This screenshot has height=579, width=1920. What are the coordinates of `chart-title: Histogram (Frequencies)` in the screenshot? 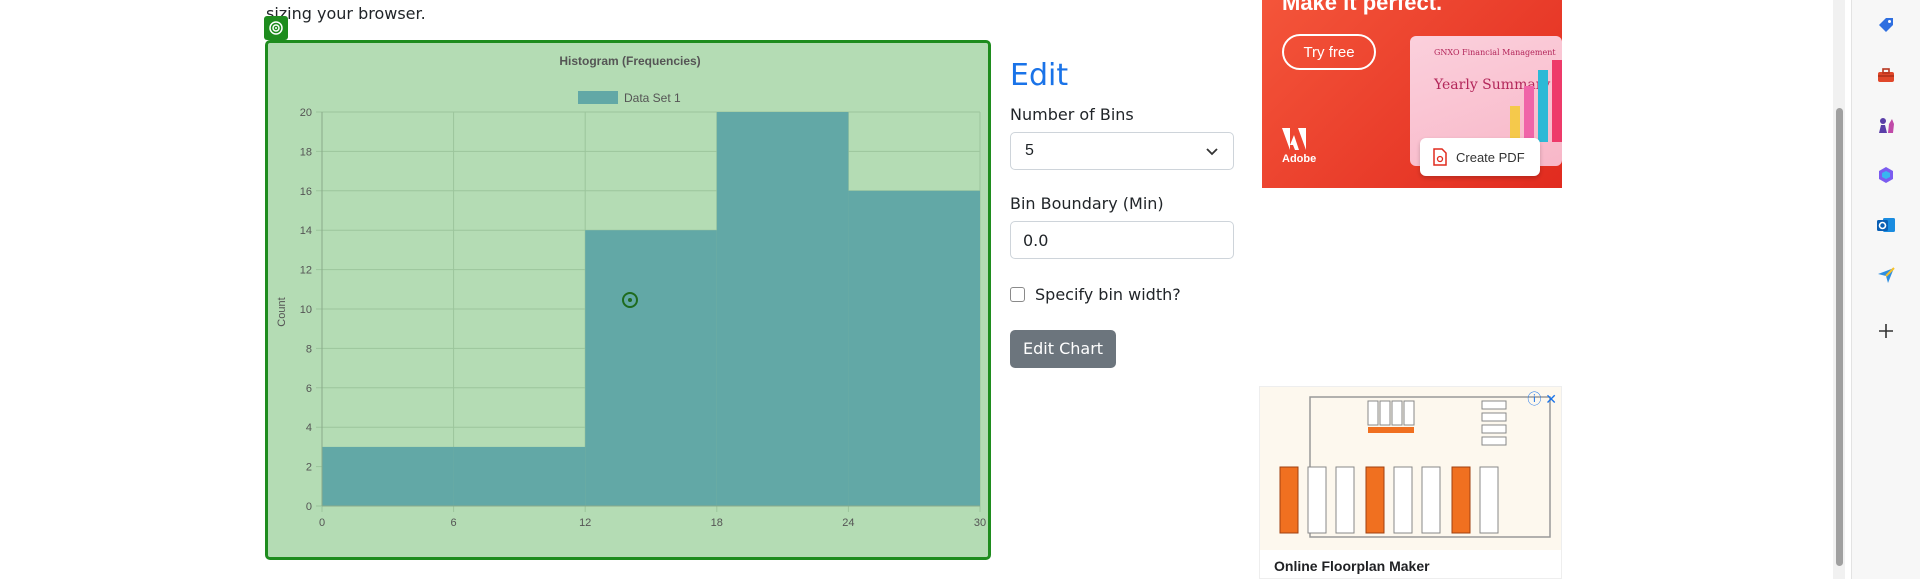 It's located at (629, 61).